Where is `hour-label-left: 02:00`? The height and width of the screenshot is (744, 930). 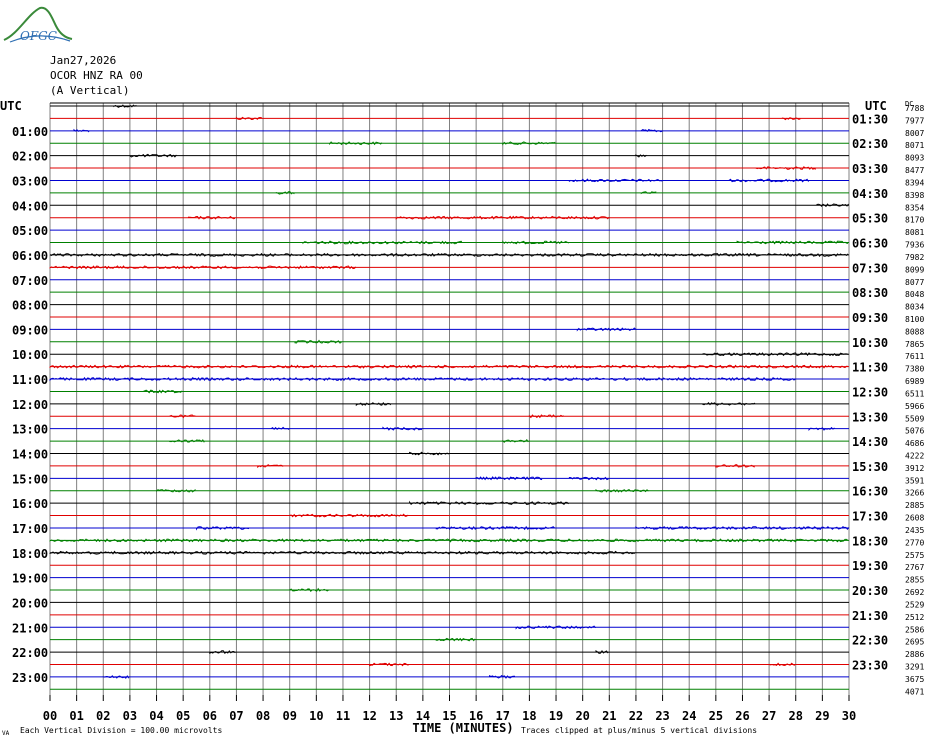 hour-label-left: 02:00 is located at coordinates (30, 157).